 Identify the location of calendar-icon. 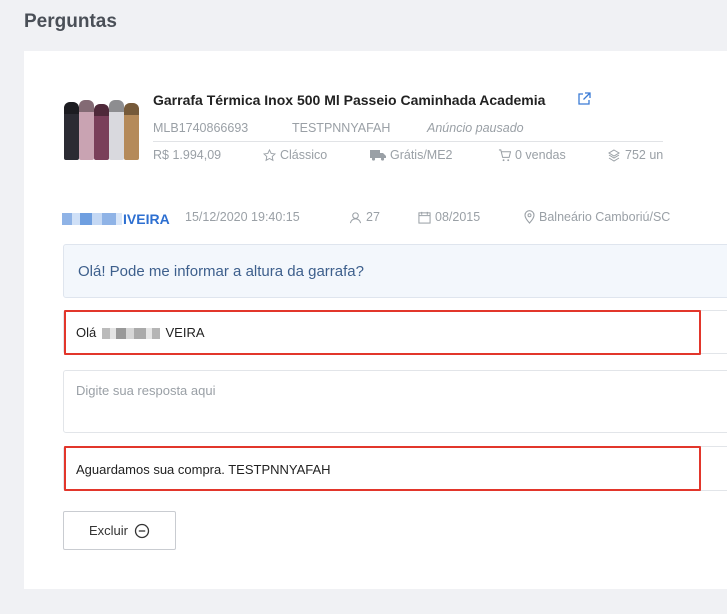
(424, 217).